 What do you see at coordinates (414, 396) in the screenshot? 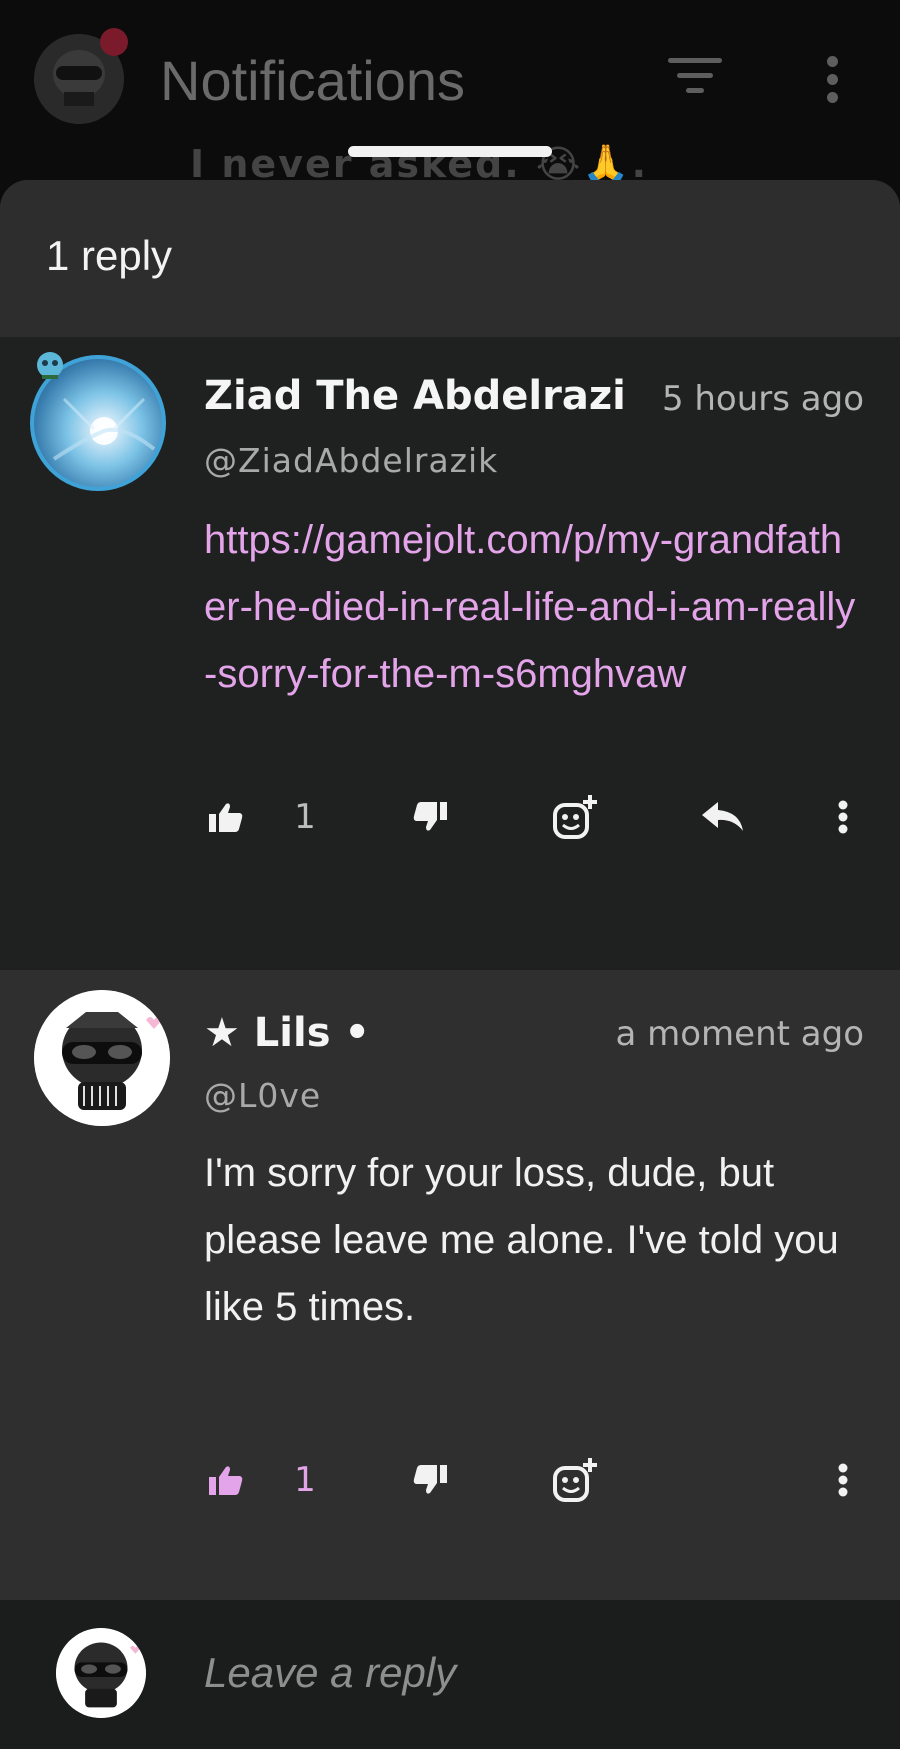
I see `commenter-name: Ziad The Abdelrazi` at bounding box center [414, 396].